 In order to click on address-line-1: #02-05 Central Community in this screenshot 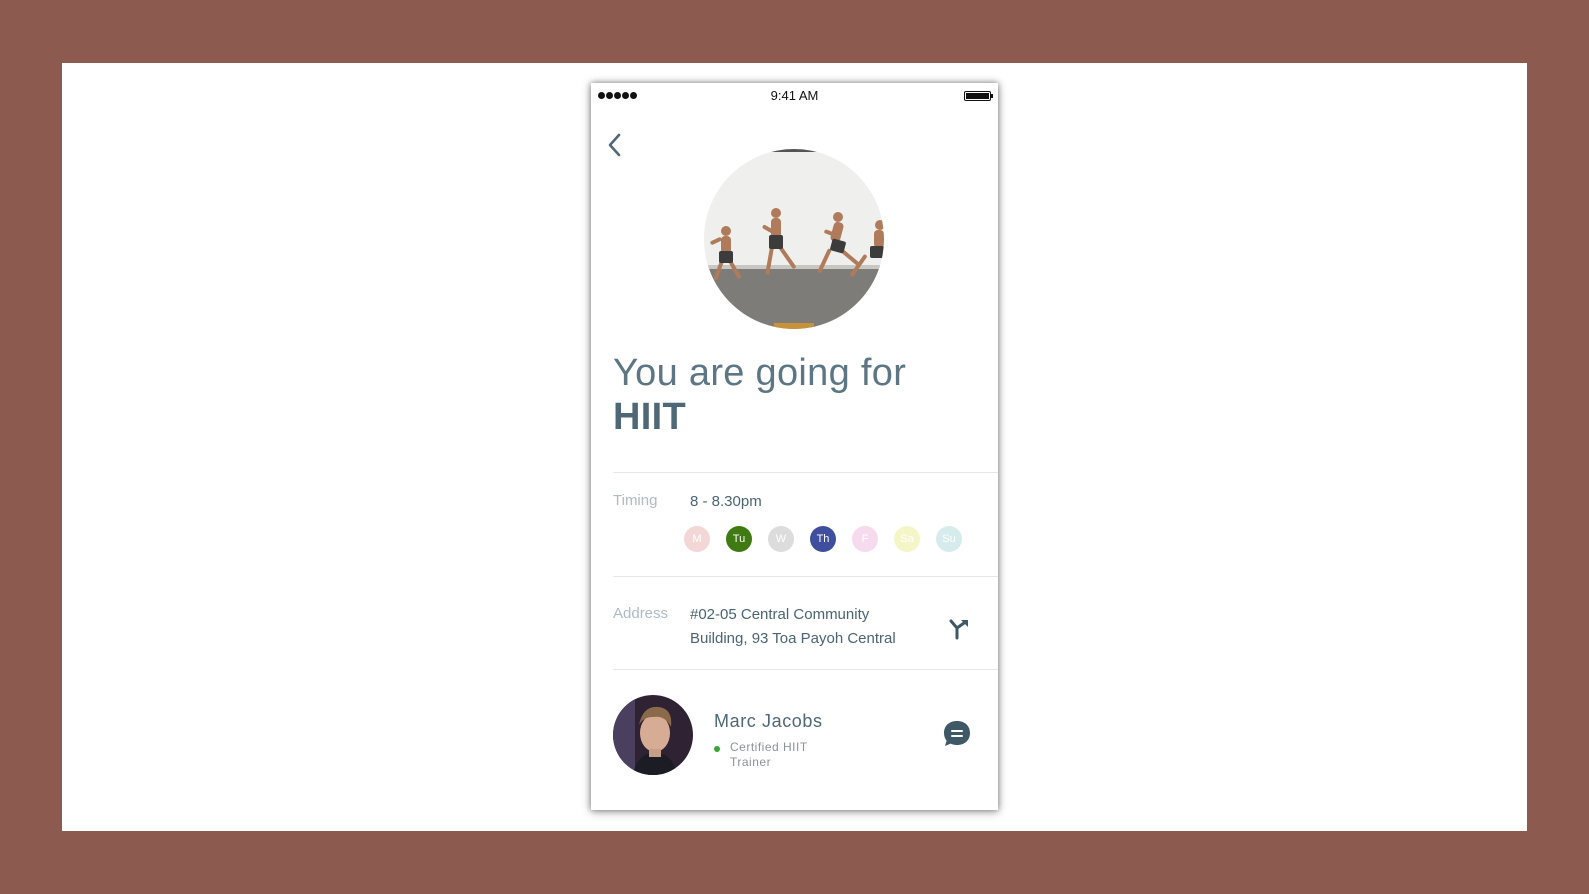, I will do `click(780, 614)`.